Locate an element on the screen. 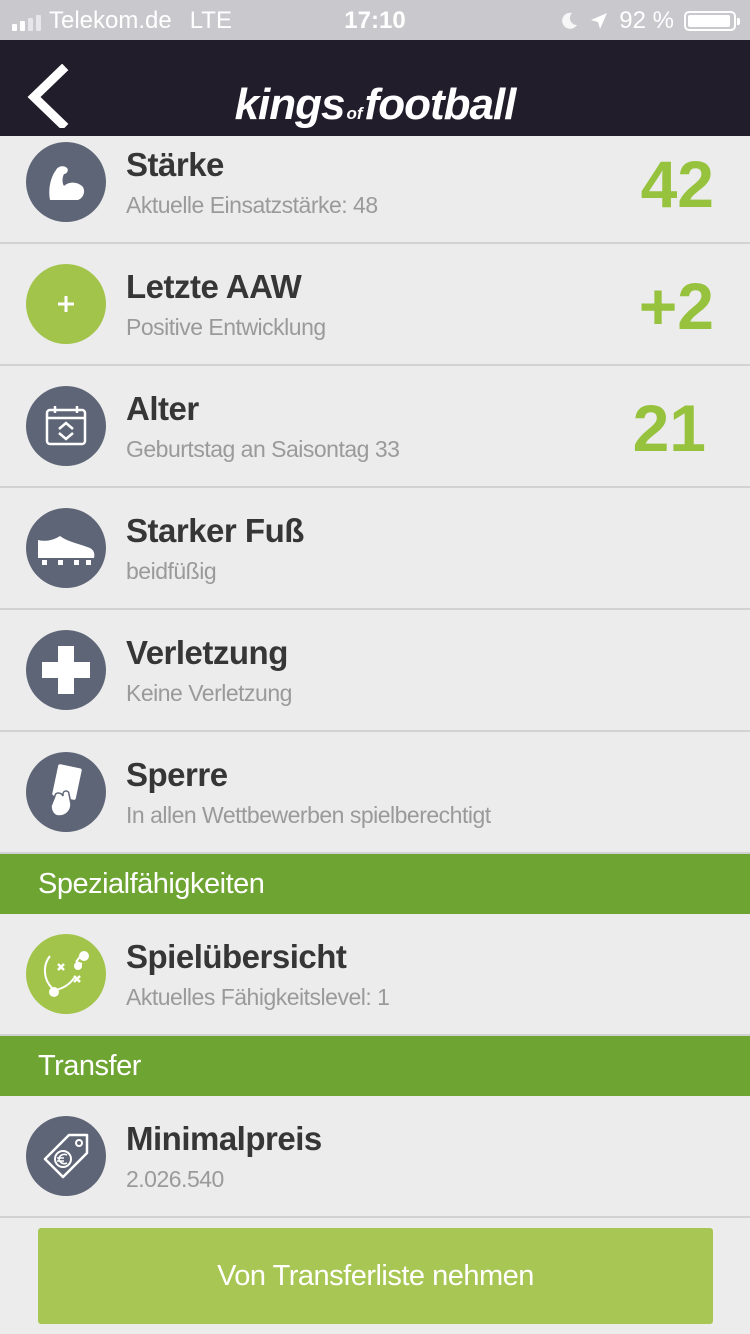 The height and width of the screenshot is (1334, 750). tactics-board-icon is located at coordinates (66, 974).